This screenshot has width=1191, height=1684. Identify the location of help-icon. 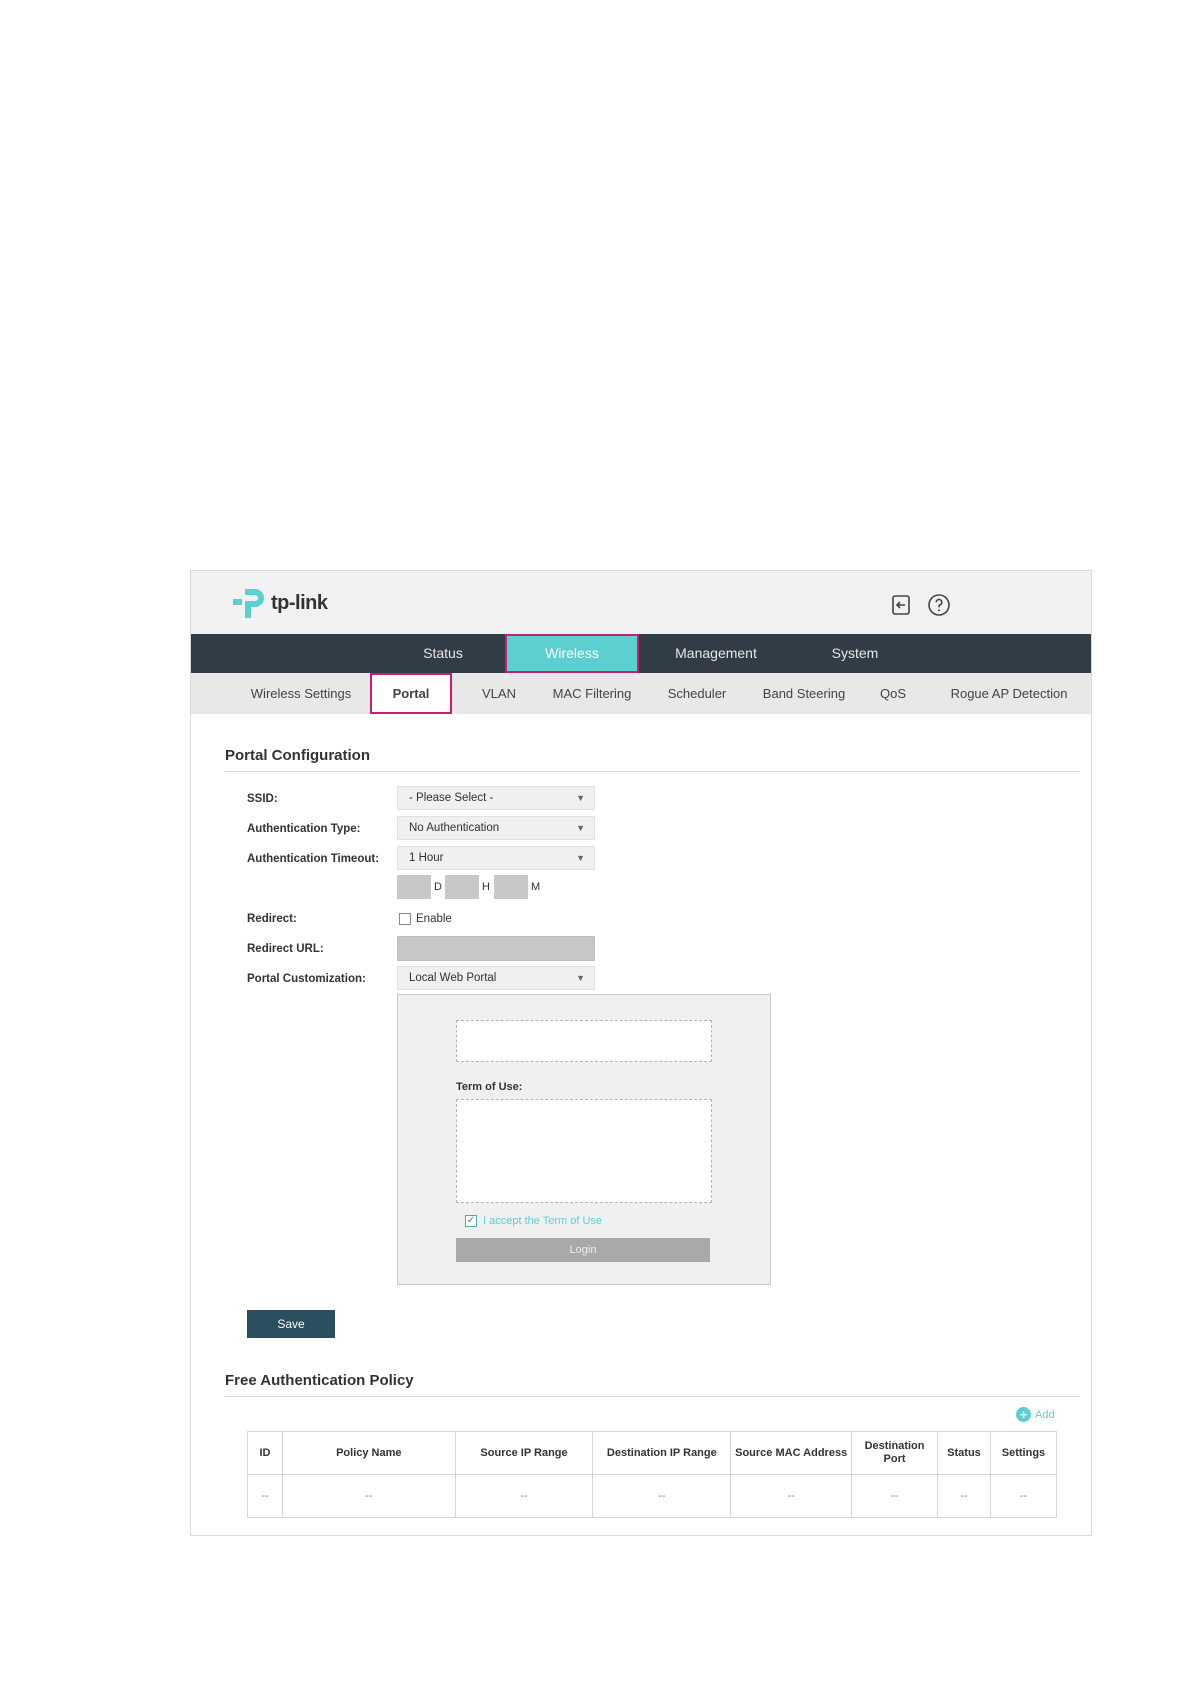
(939, 605).